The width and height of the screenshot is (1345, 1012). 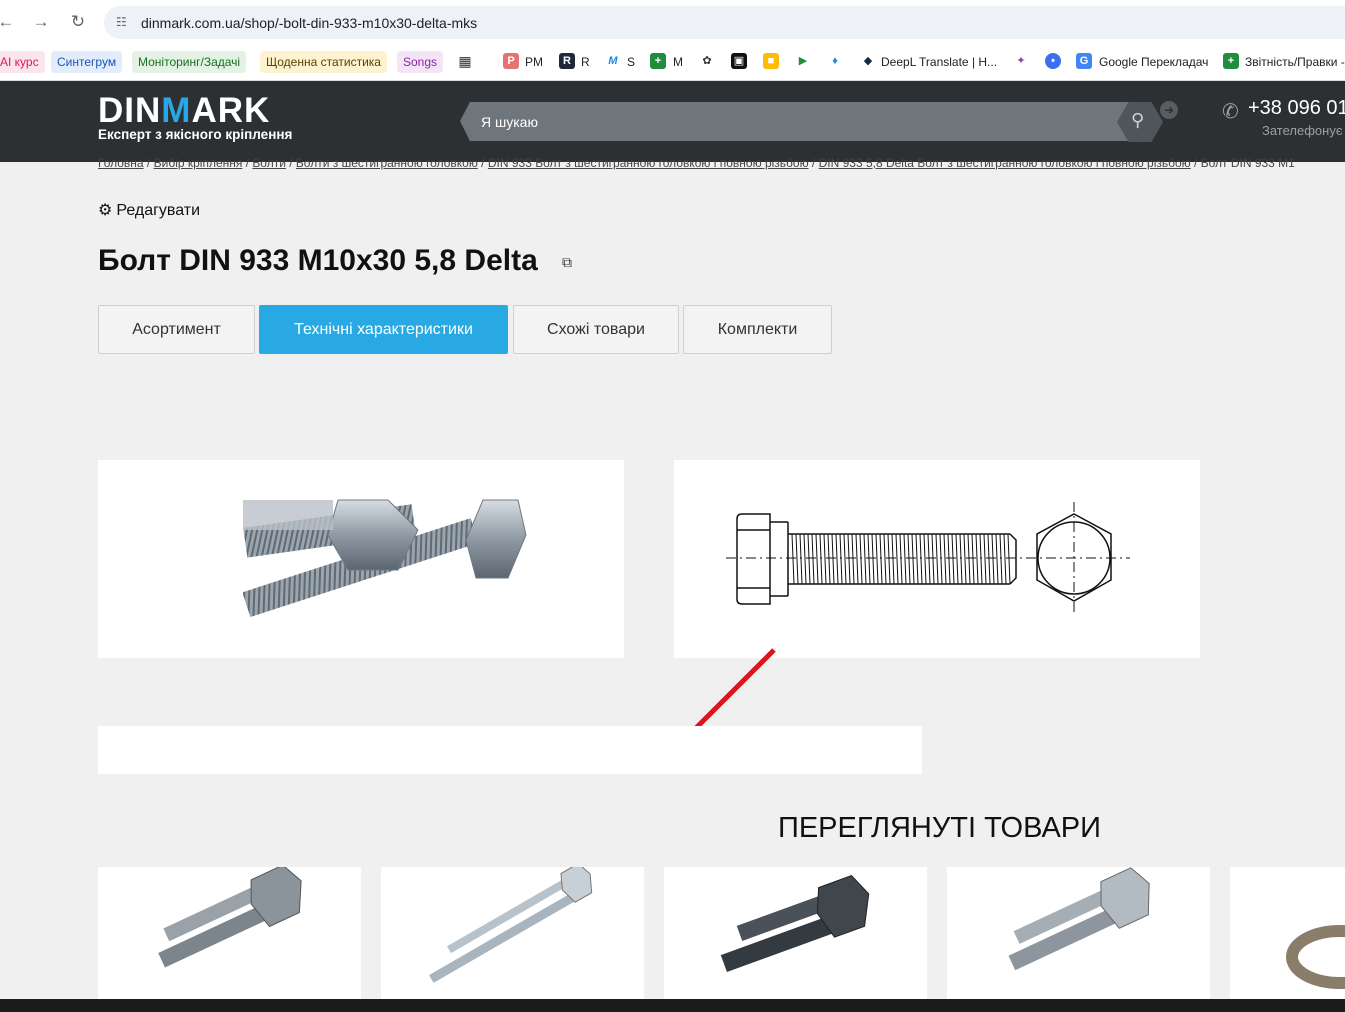 What do you see at coordinates (810, 121) in the screenshot?
I see `search-field: Я шукаю` at bounding box center [810, 121].